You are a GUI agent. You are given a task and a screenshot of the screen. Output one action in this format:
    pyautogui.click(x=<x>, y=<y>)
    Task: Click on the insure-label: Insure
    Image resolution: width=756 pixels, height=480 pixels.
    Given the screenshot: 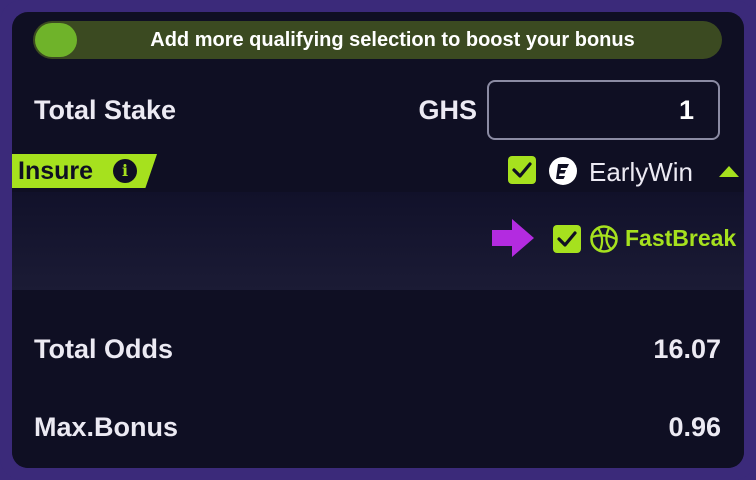 What is the action you would take?
    pyautogui.click(x=56, y=171)
    